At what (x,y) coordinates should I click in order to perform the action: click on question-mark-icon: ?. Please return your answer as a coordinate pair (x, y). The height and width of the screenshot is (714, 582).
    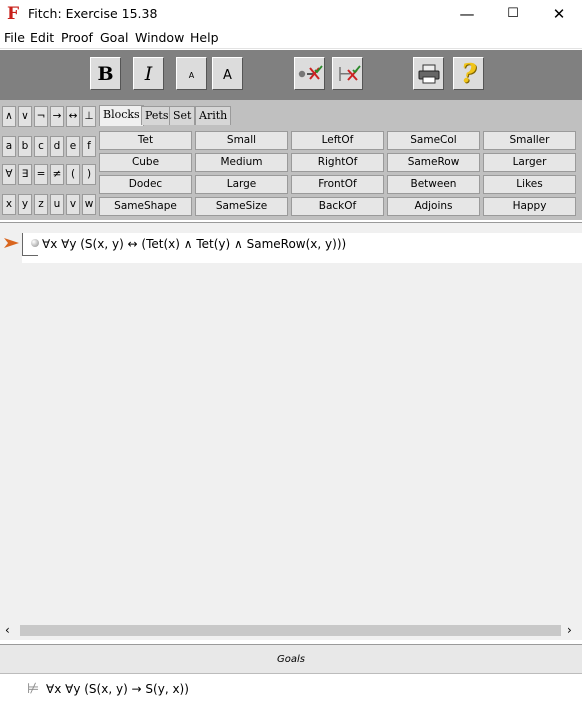
    Looking at the image, I should click on (468, 73).